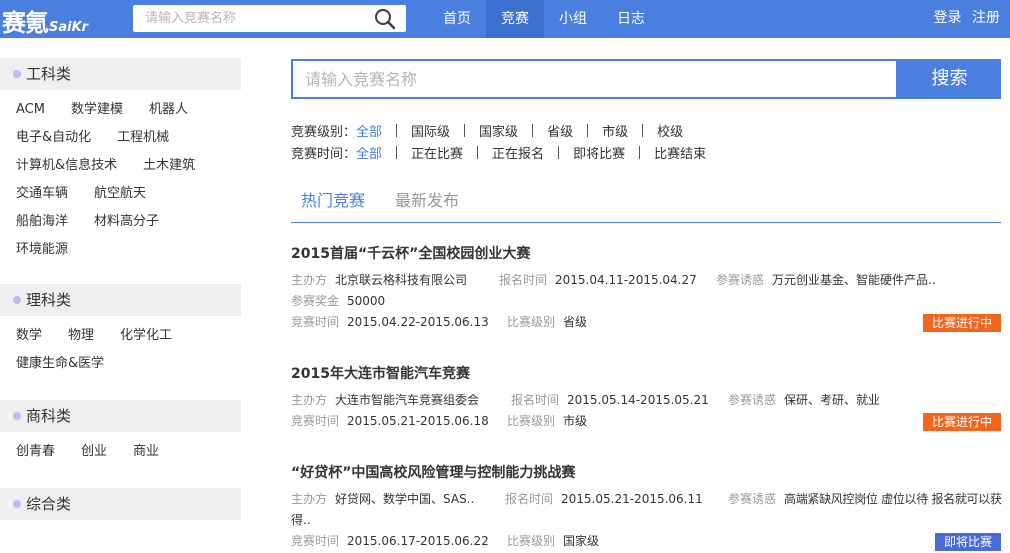 This screenshot has width=1010, height=553. I want to click on time-value: 2015.05.21-2015.06.18, so click(418, 421).